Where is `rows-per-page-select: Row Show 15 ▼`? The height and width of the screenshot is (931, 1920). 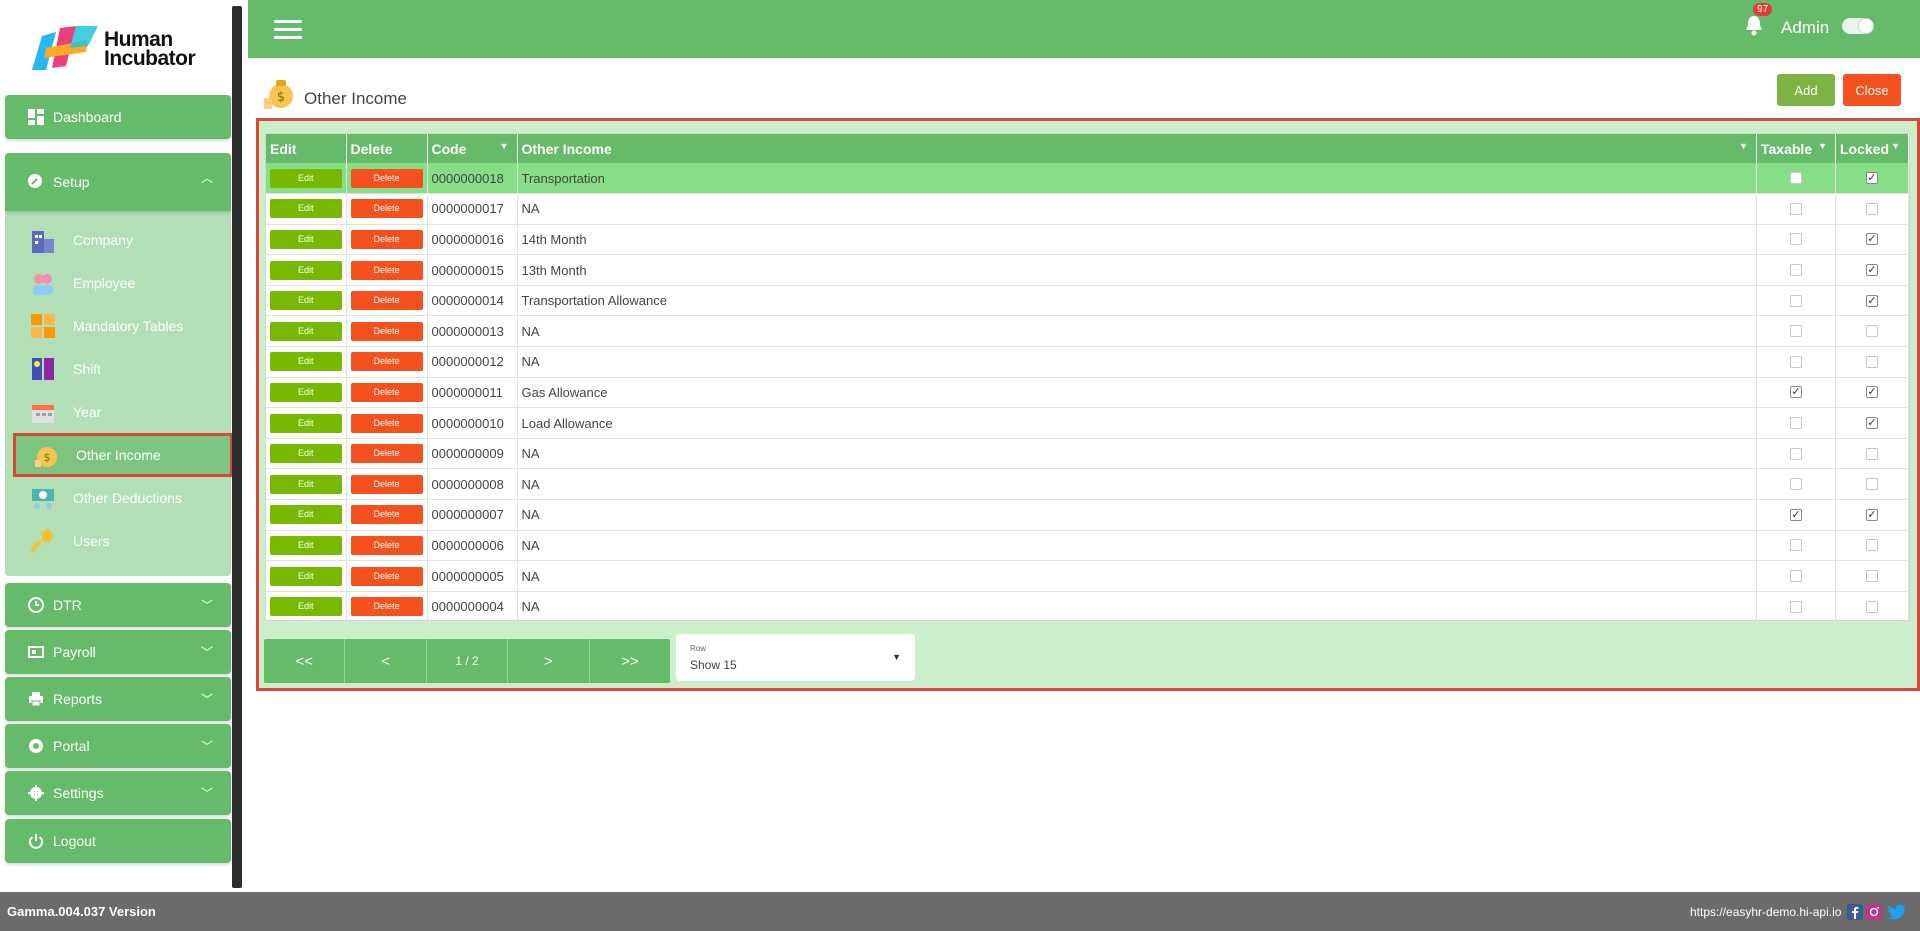
rows-per-page-select: Row Show 15 ▼ is located at coordinates (795, 657).